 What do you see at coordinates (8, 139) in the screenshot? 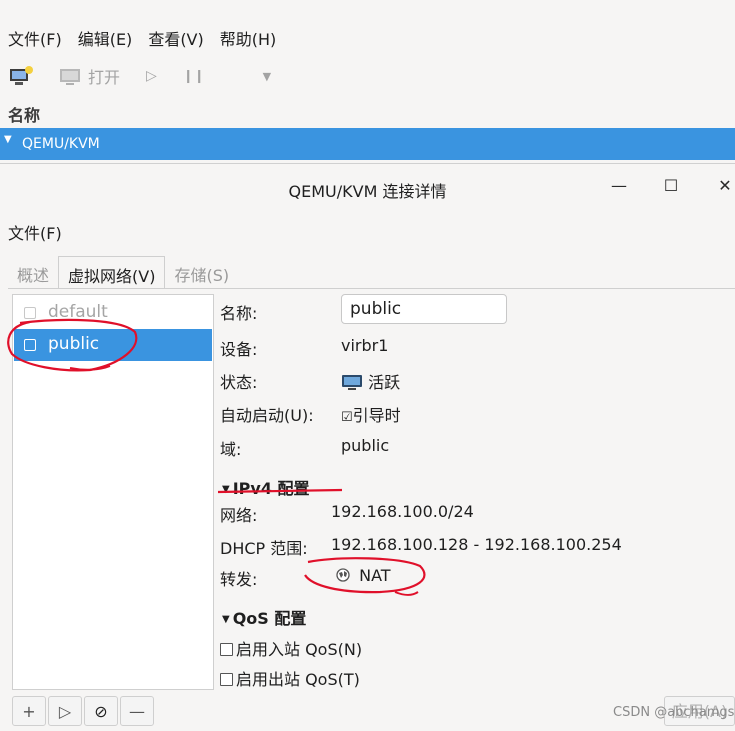
I see `expand-arrow-icon: ▼` at bounding box center [8, 139].